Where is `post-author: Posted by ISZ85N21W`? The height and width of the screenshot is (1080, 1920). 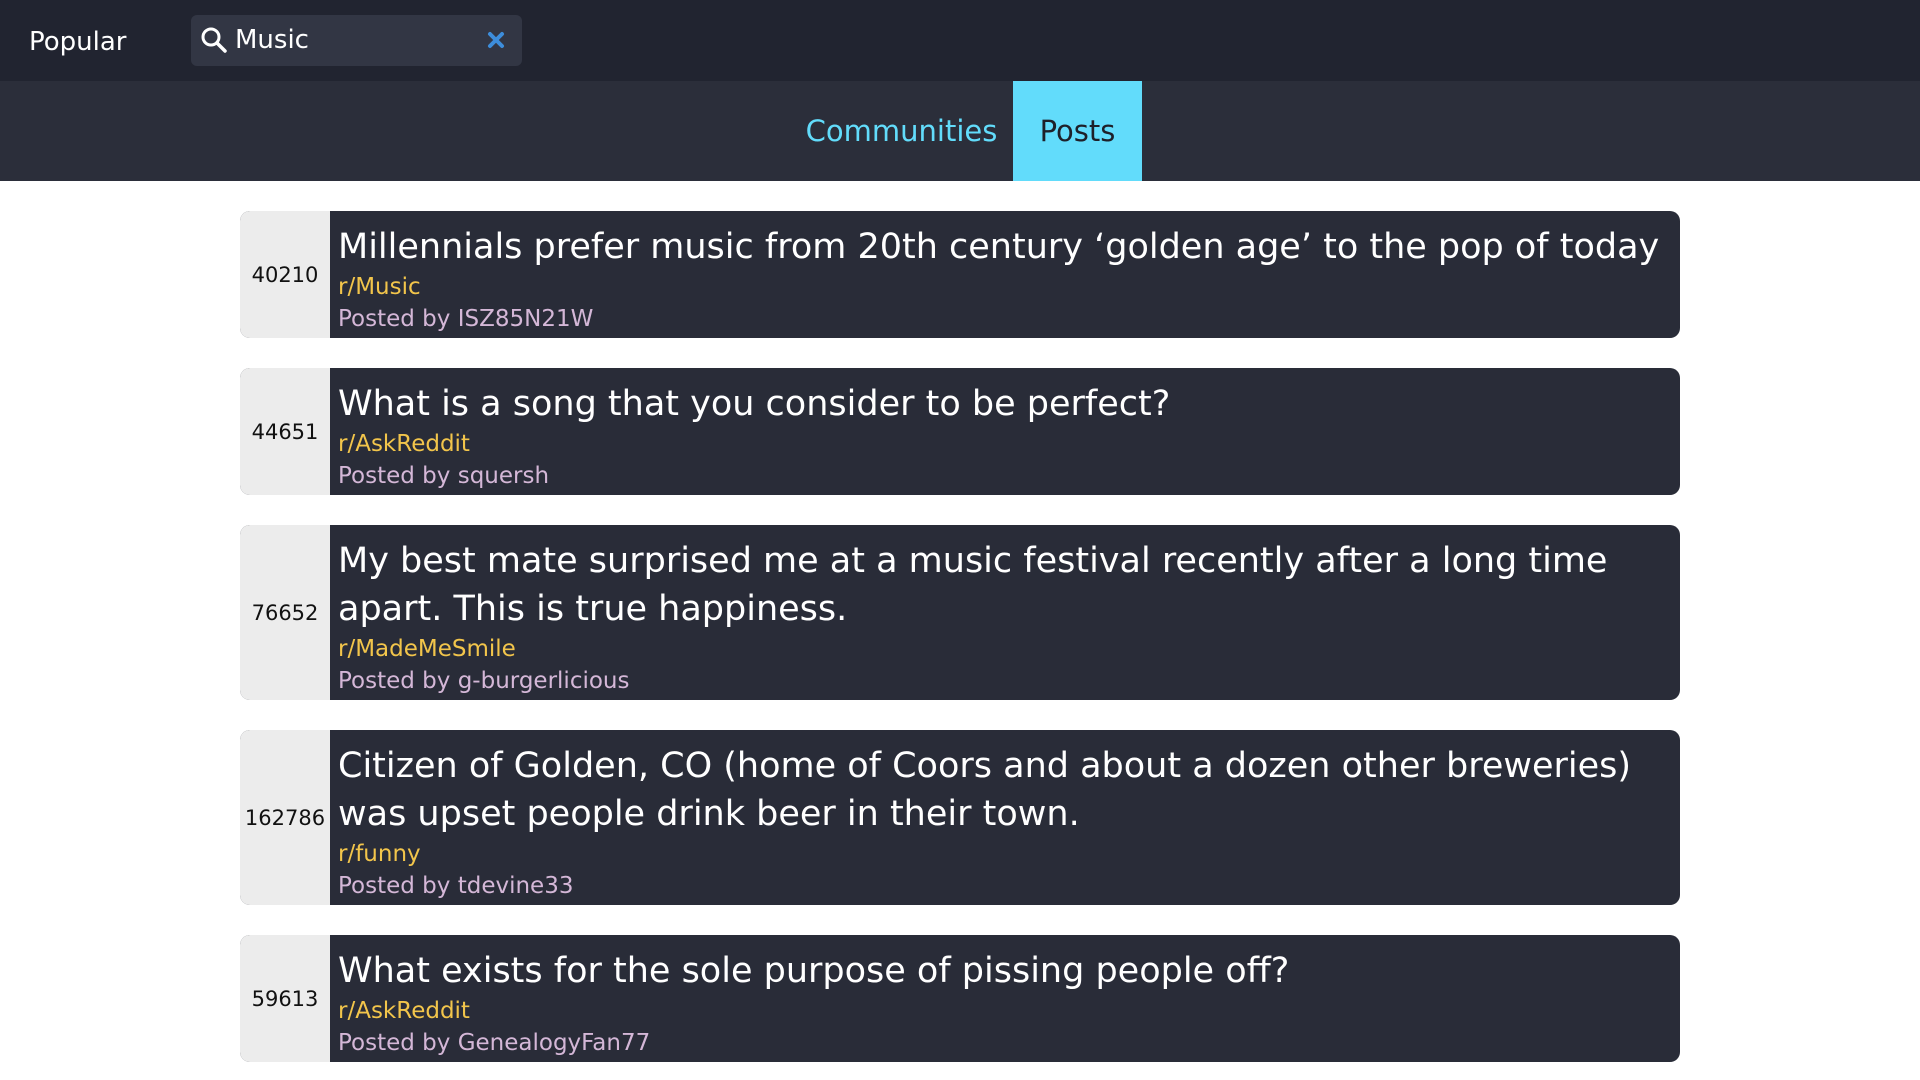 post-author: Posted by ISZ85N21W is located at coordinates (466, 319).